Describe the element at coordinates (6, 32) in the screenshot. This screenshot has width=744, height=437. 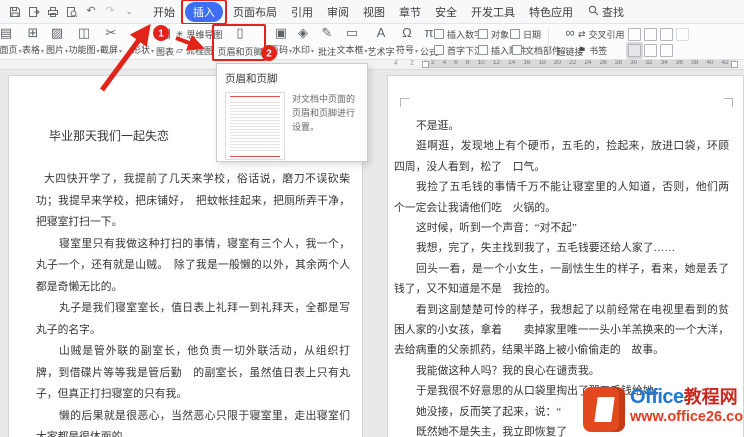
I see `cover-page-icon: ▤` at that location.